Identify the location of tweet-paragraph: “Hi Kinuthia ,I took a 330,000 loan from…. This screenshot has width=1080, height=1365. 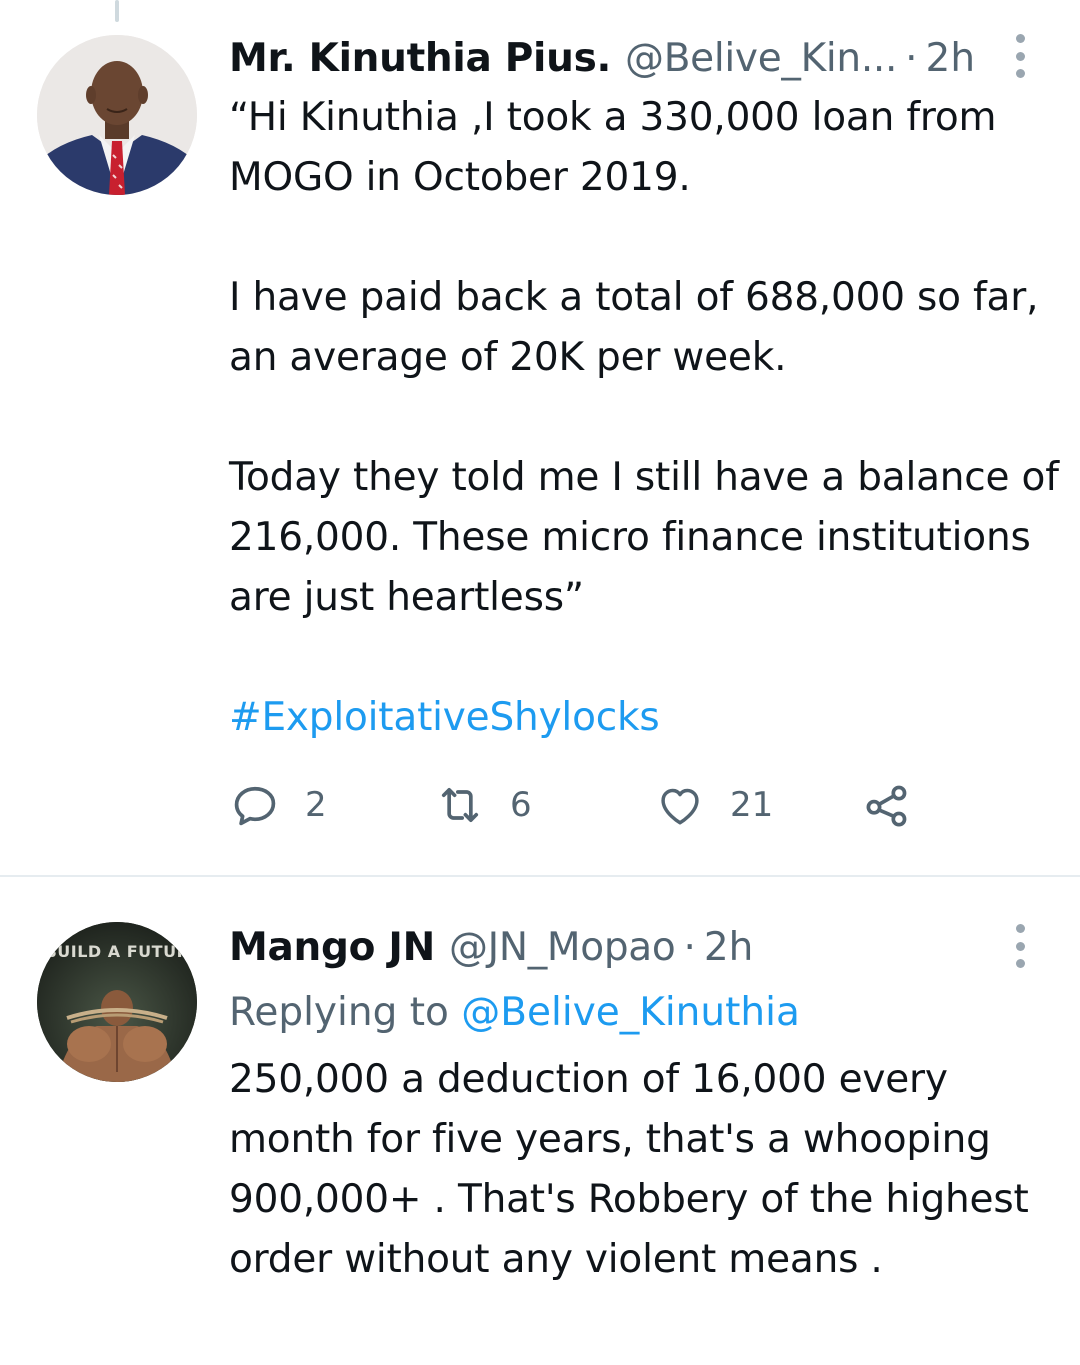
(613, 147).